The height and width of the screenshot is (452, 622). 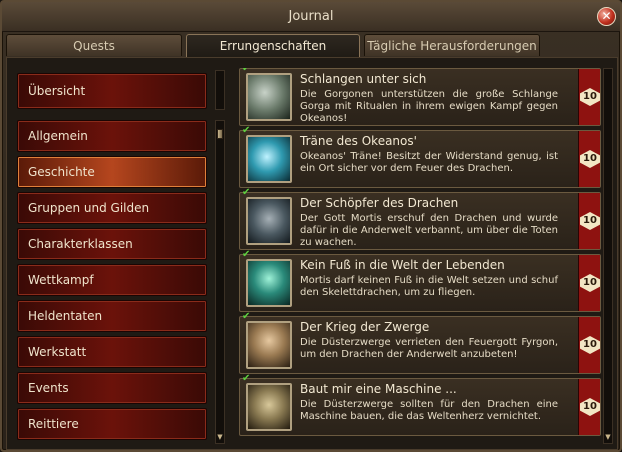 What do you see at coordinates (269, 97) in the screenshot?
I see `serpent-icon` at bounding box center [269, 97].